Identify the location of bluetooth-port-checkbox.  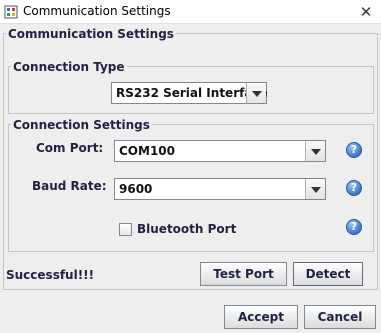
(125, 229).